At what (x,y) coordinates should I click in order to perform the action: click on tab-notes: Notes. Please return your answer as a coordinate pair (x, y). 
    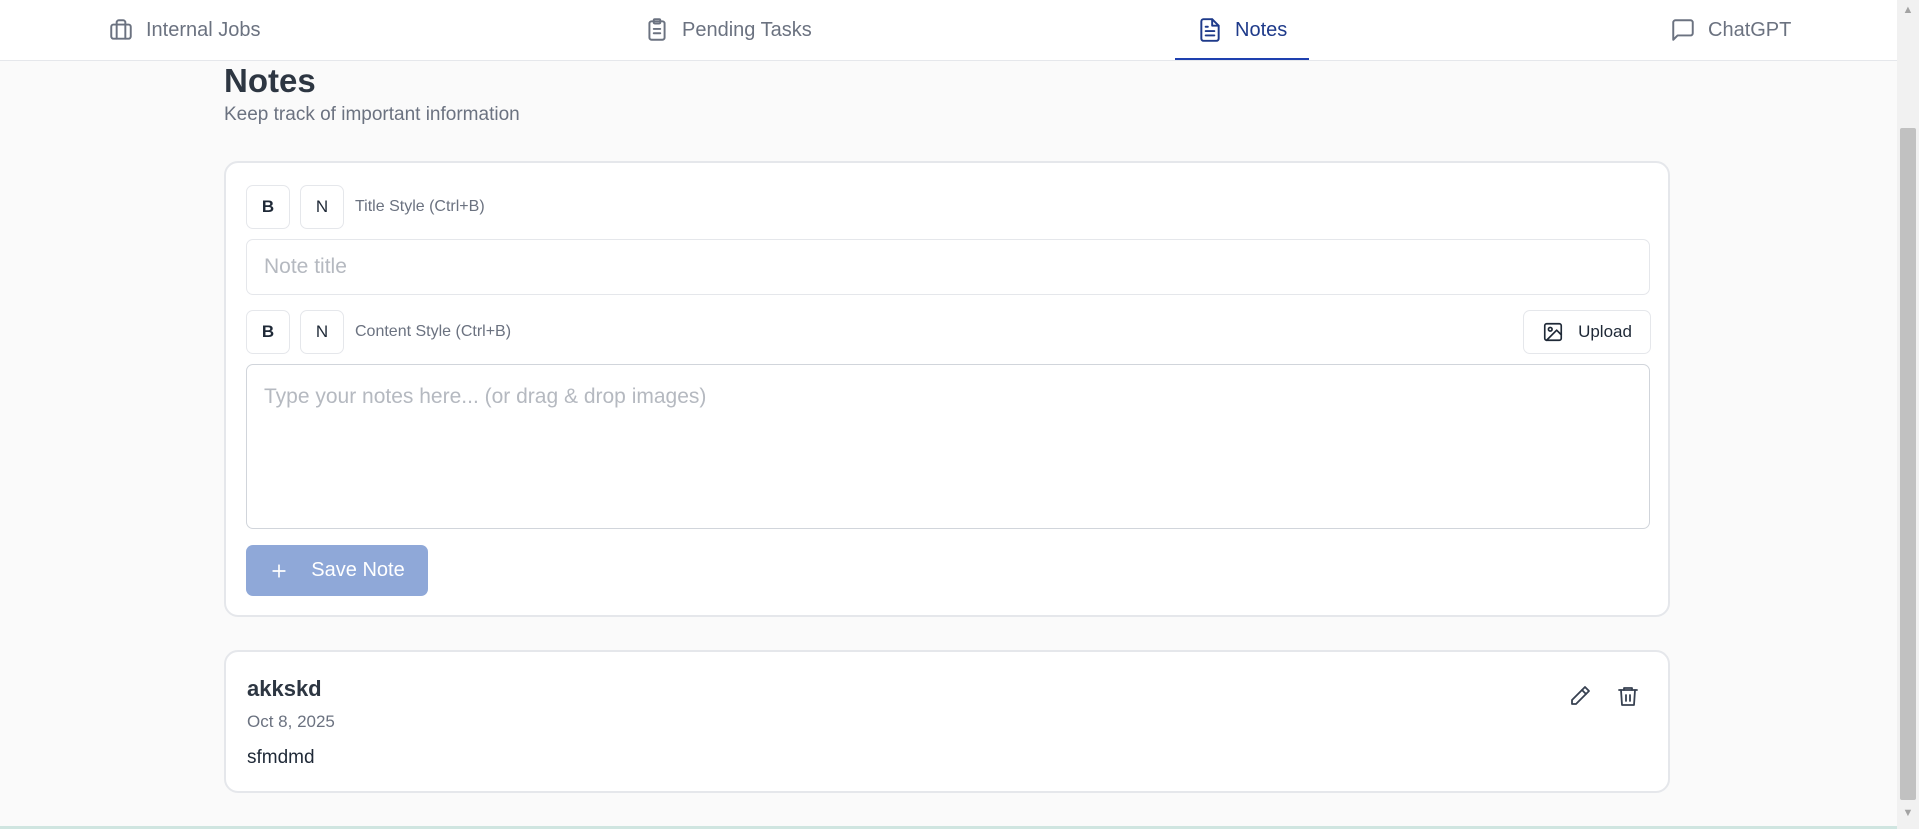
    Looking at the image, I should click on (1242, 30).